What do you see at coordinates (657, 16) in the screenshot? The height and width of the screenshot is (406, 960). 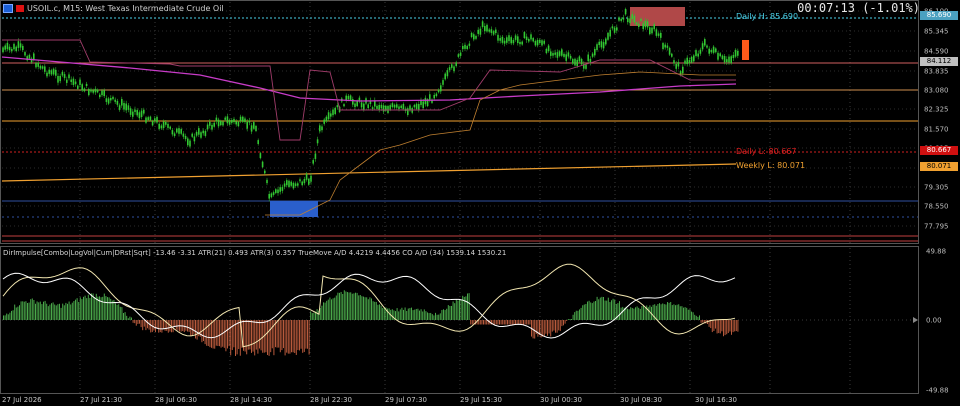 I see `supply-zone-box` at bounding box center [657, 16].